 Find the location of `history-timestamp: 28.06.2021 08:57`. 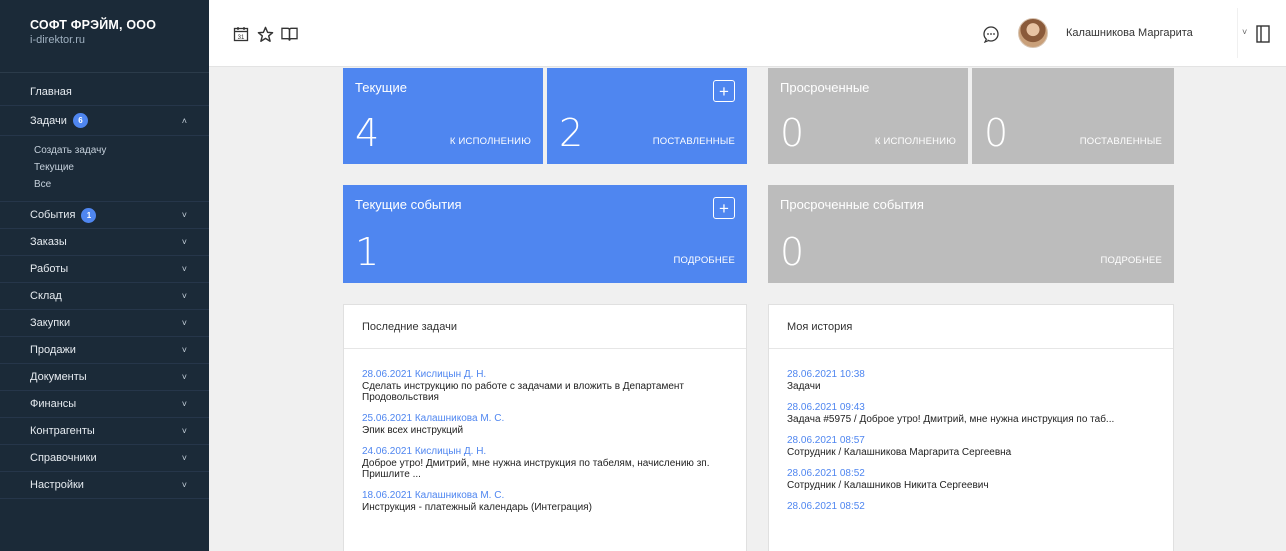

history-timestamp: 28.06.2021 08:57 is located at coordinates (975, 441).